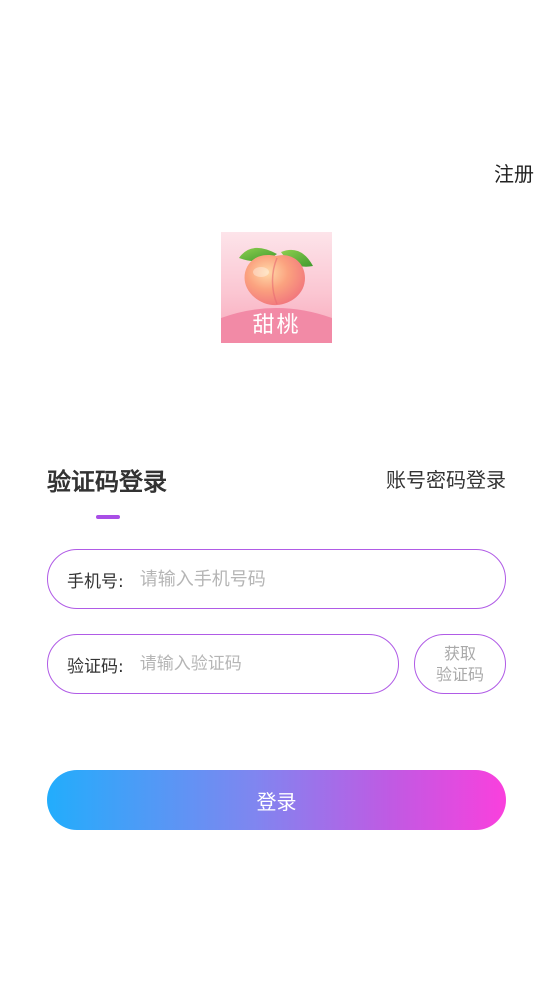  Describe the element at coordinates (95, 581) in the screenshot. I see `phone-label: 手机号:` at that location.